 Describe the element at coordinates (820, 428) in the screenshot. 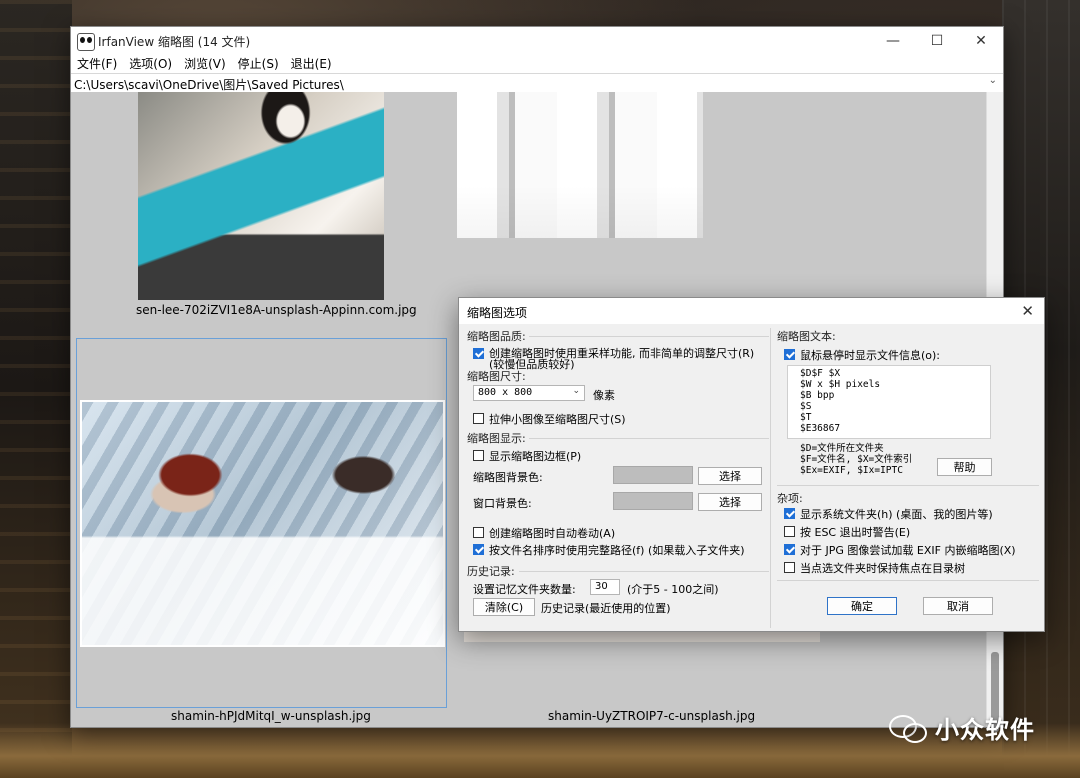

I see `template-line: $E36867` at that location.